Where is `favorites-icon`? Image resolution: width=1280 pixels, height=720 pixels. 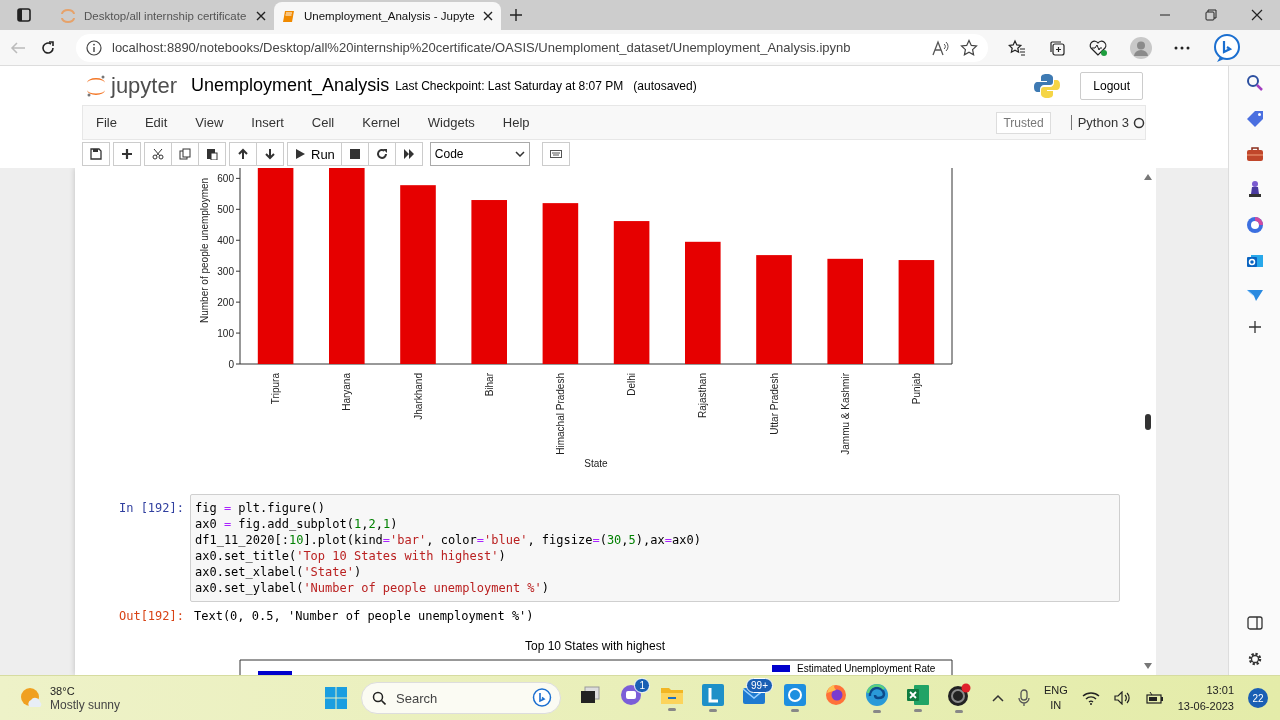
favorites-icon is located at coordinates (1017, 47).